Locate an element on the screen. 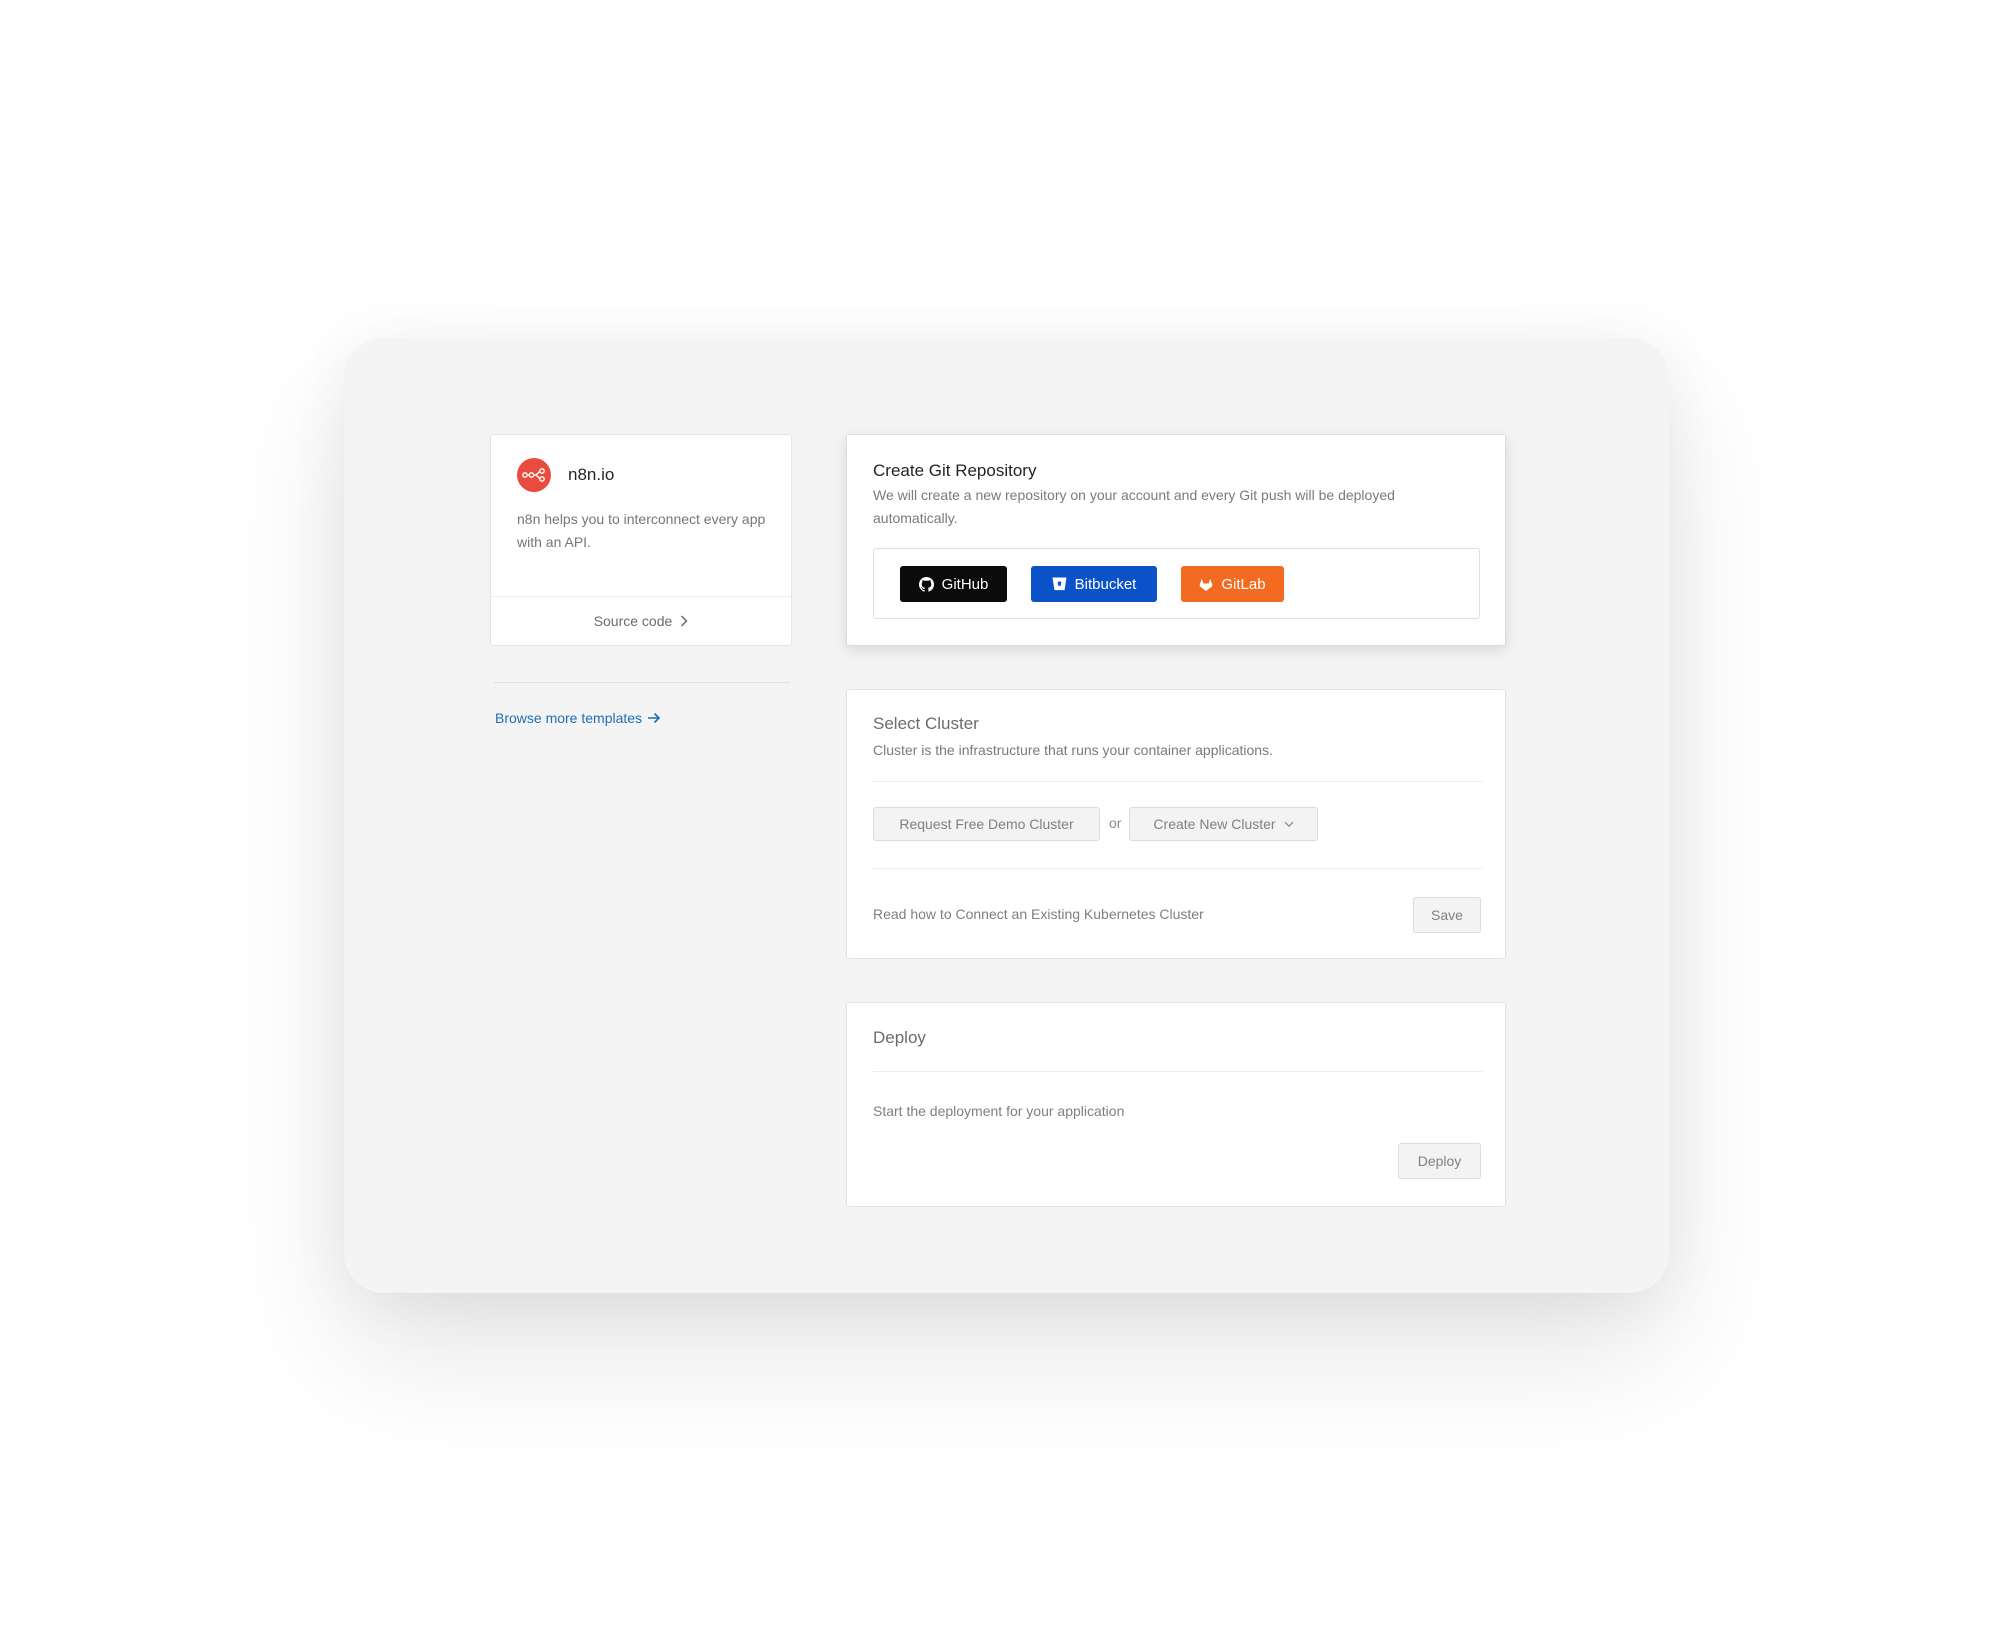 This screenshot has width=2000, height=1635. browse-templates-link: Browse more templates is located at coordinates (578, 718).